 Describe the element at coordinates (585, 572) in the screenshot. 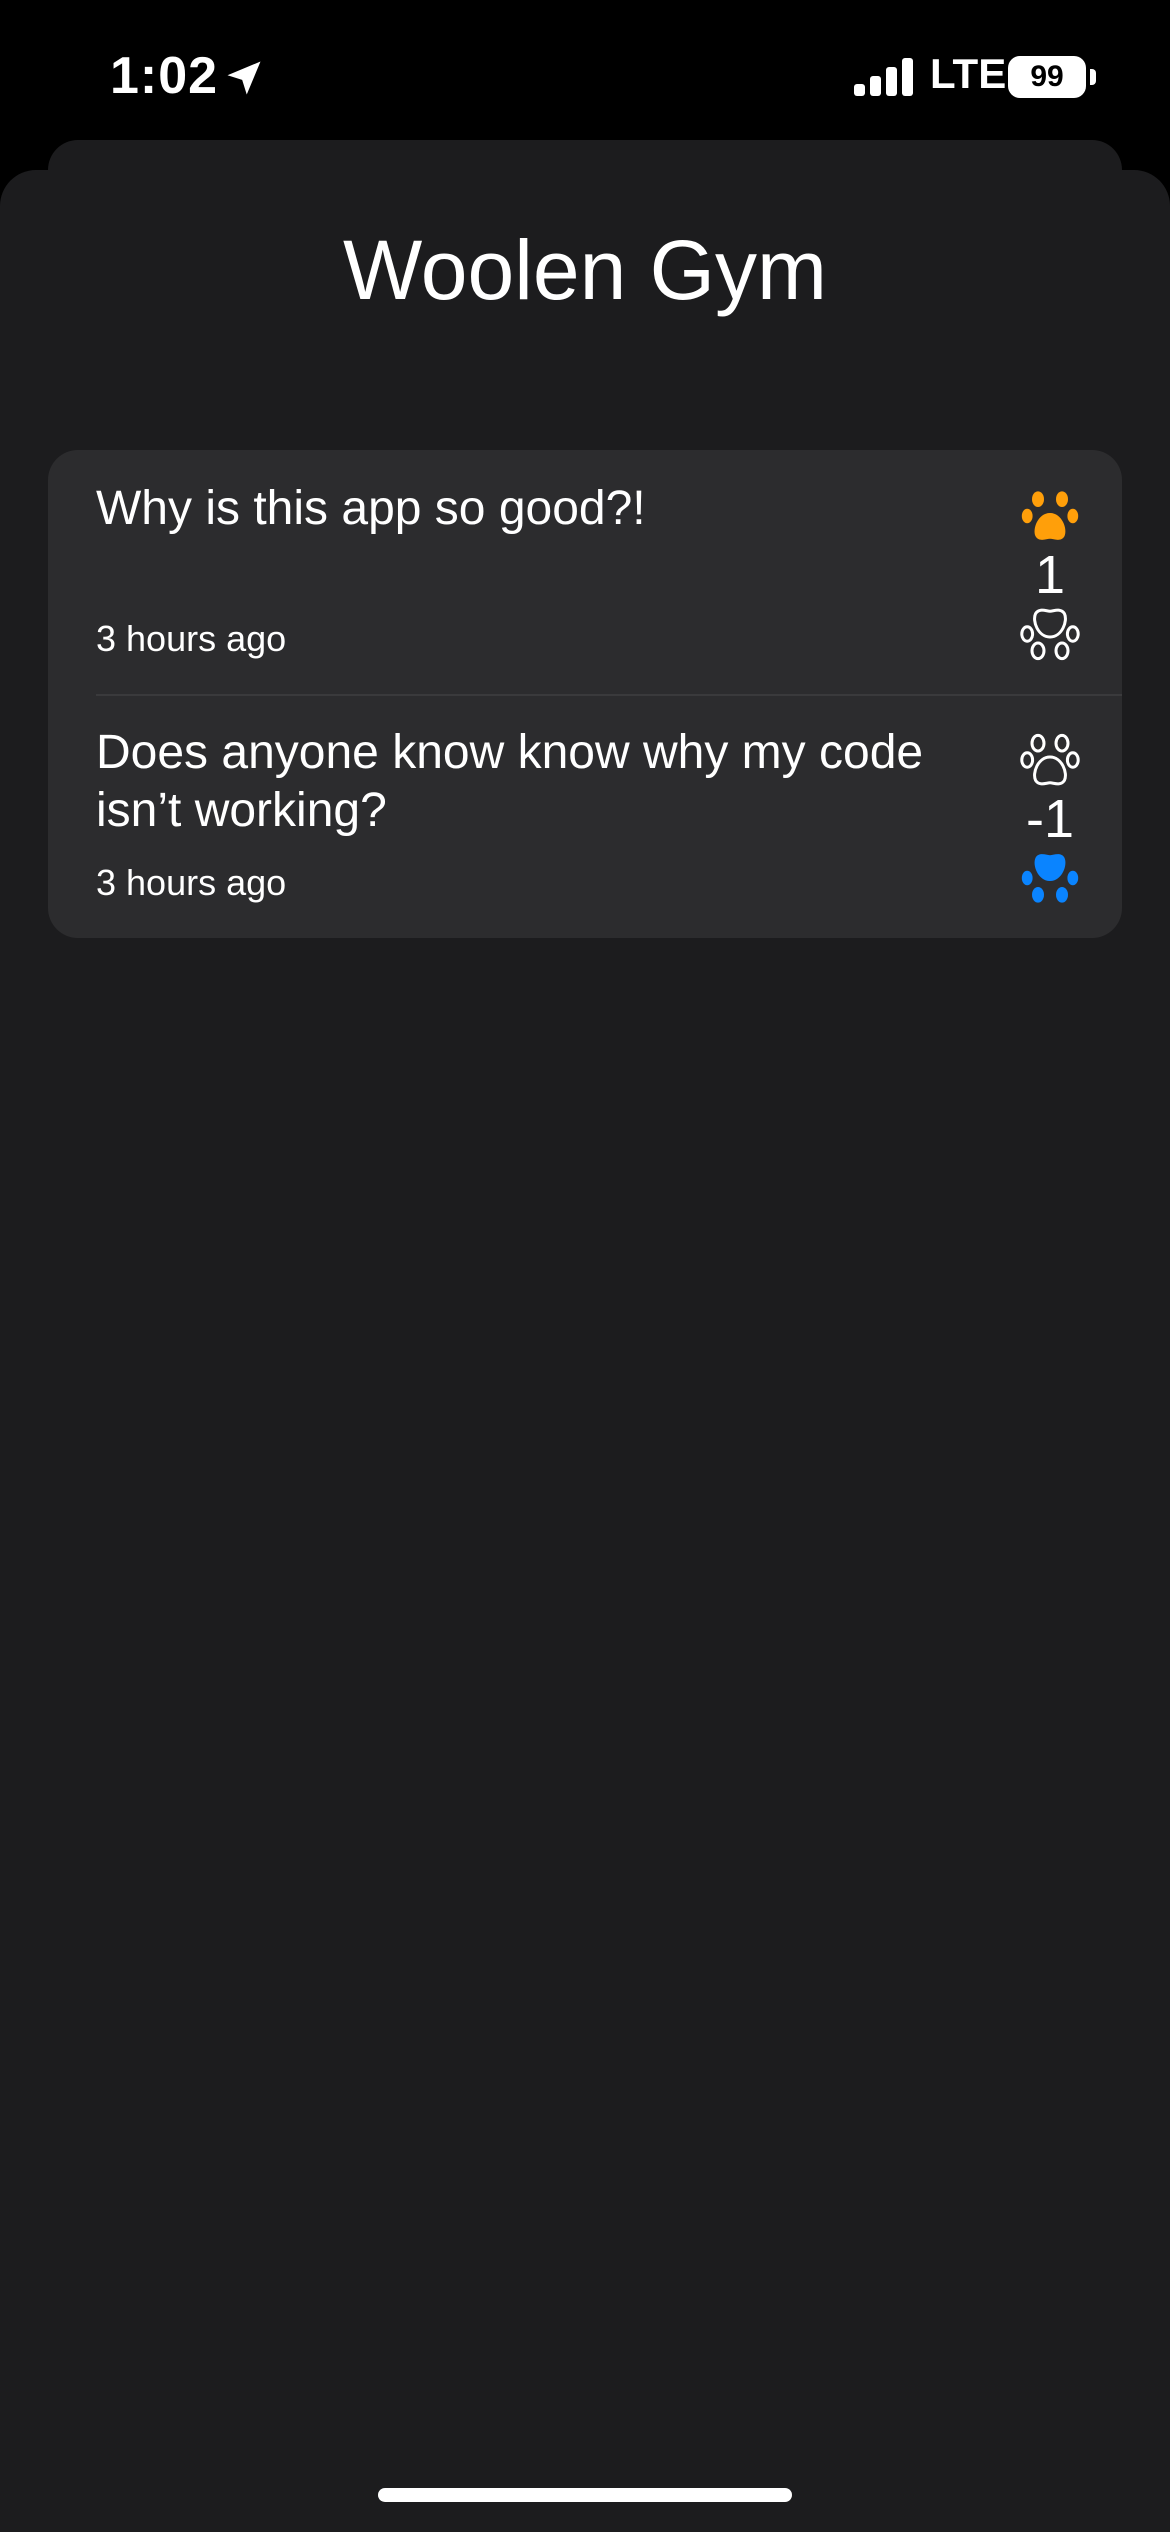

I see `post-row: Why is this app so good?! 3 hours ago 1` at that location.